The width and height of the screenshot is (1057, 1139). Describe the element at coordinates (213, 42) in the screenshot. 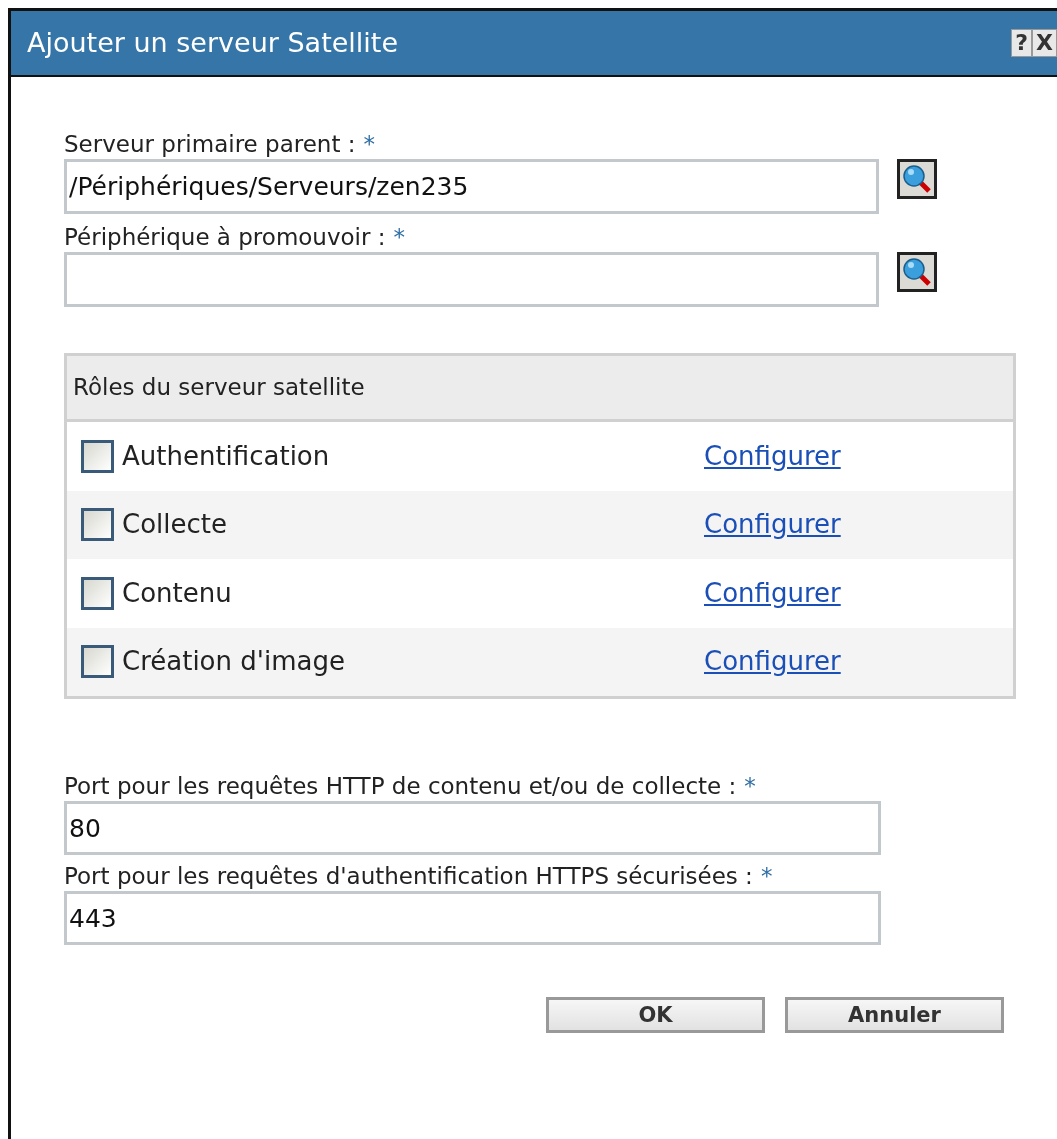

I see `window-title: Ajouter un serveur Satellite` at that location.